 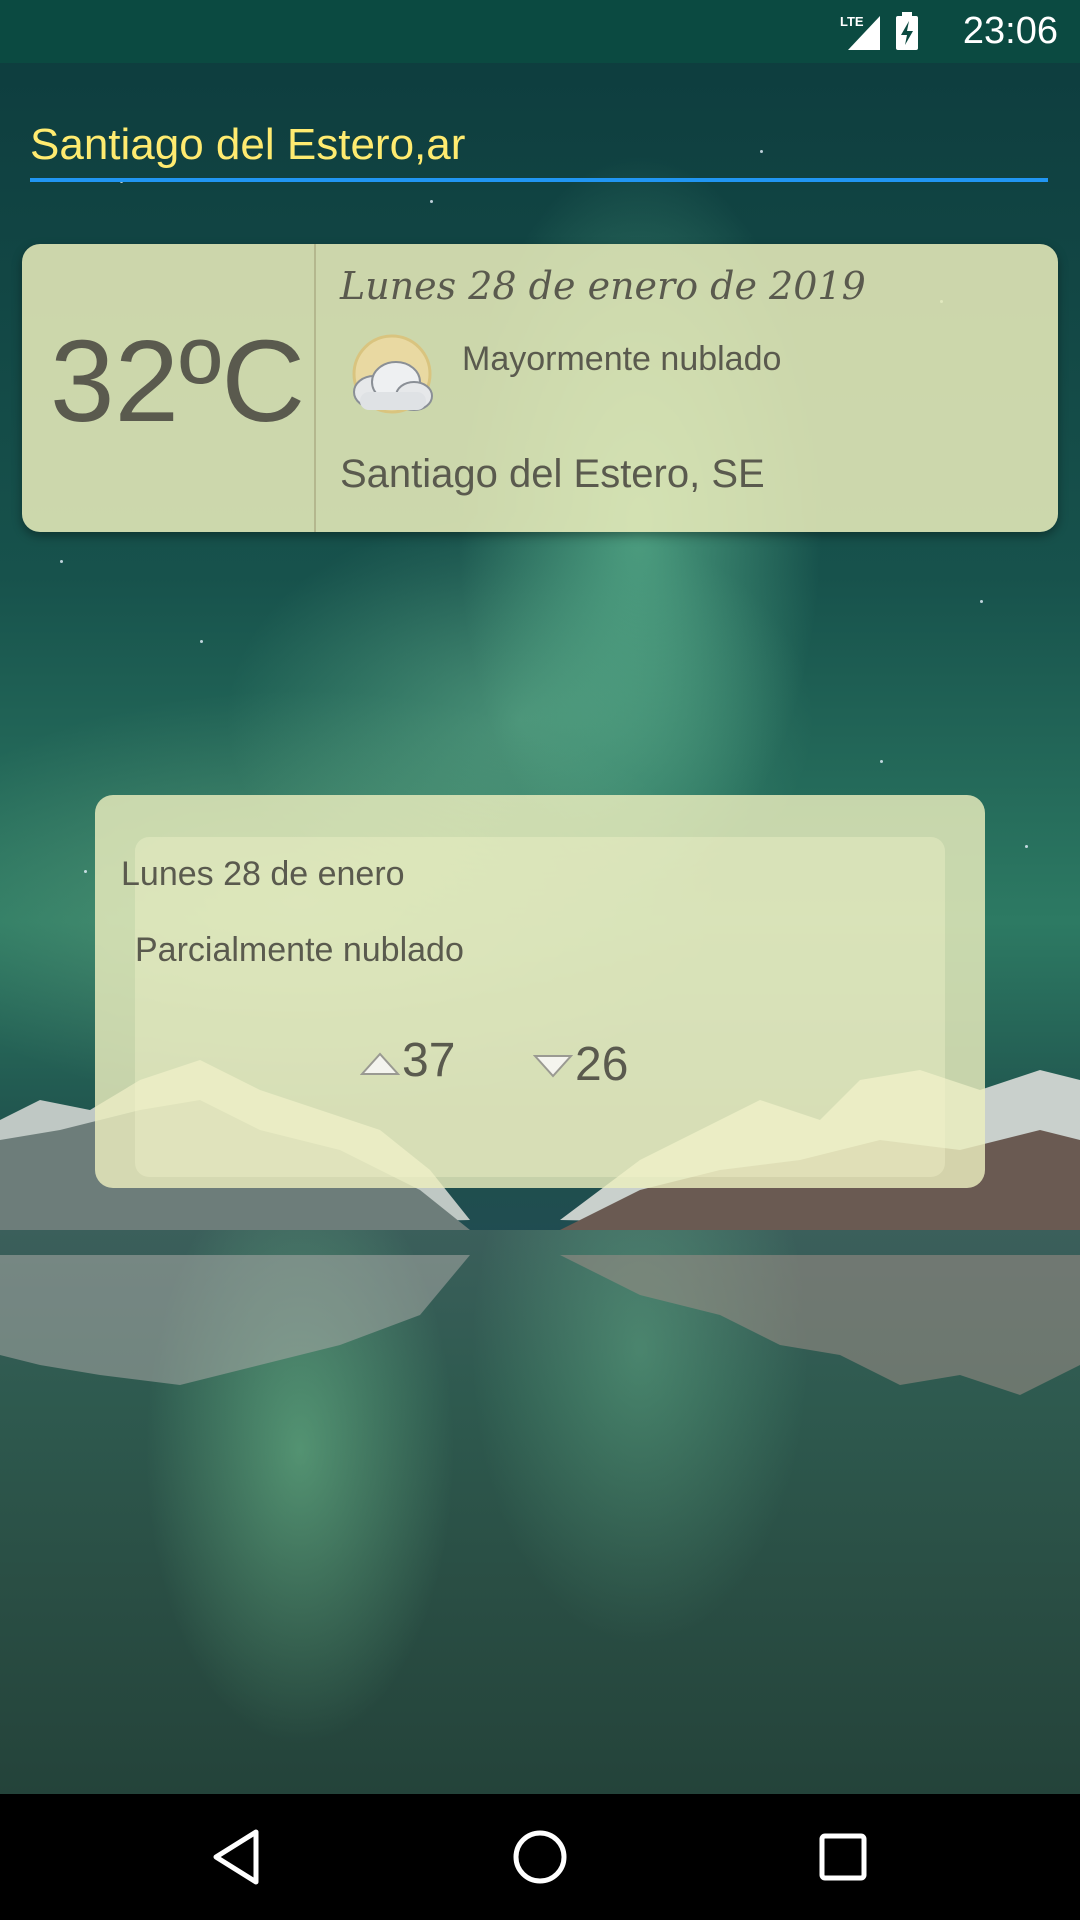 What do you see at coordinates (539, 147) in the screenshot?
I see `city-input` at bounding box center [539, 147].